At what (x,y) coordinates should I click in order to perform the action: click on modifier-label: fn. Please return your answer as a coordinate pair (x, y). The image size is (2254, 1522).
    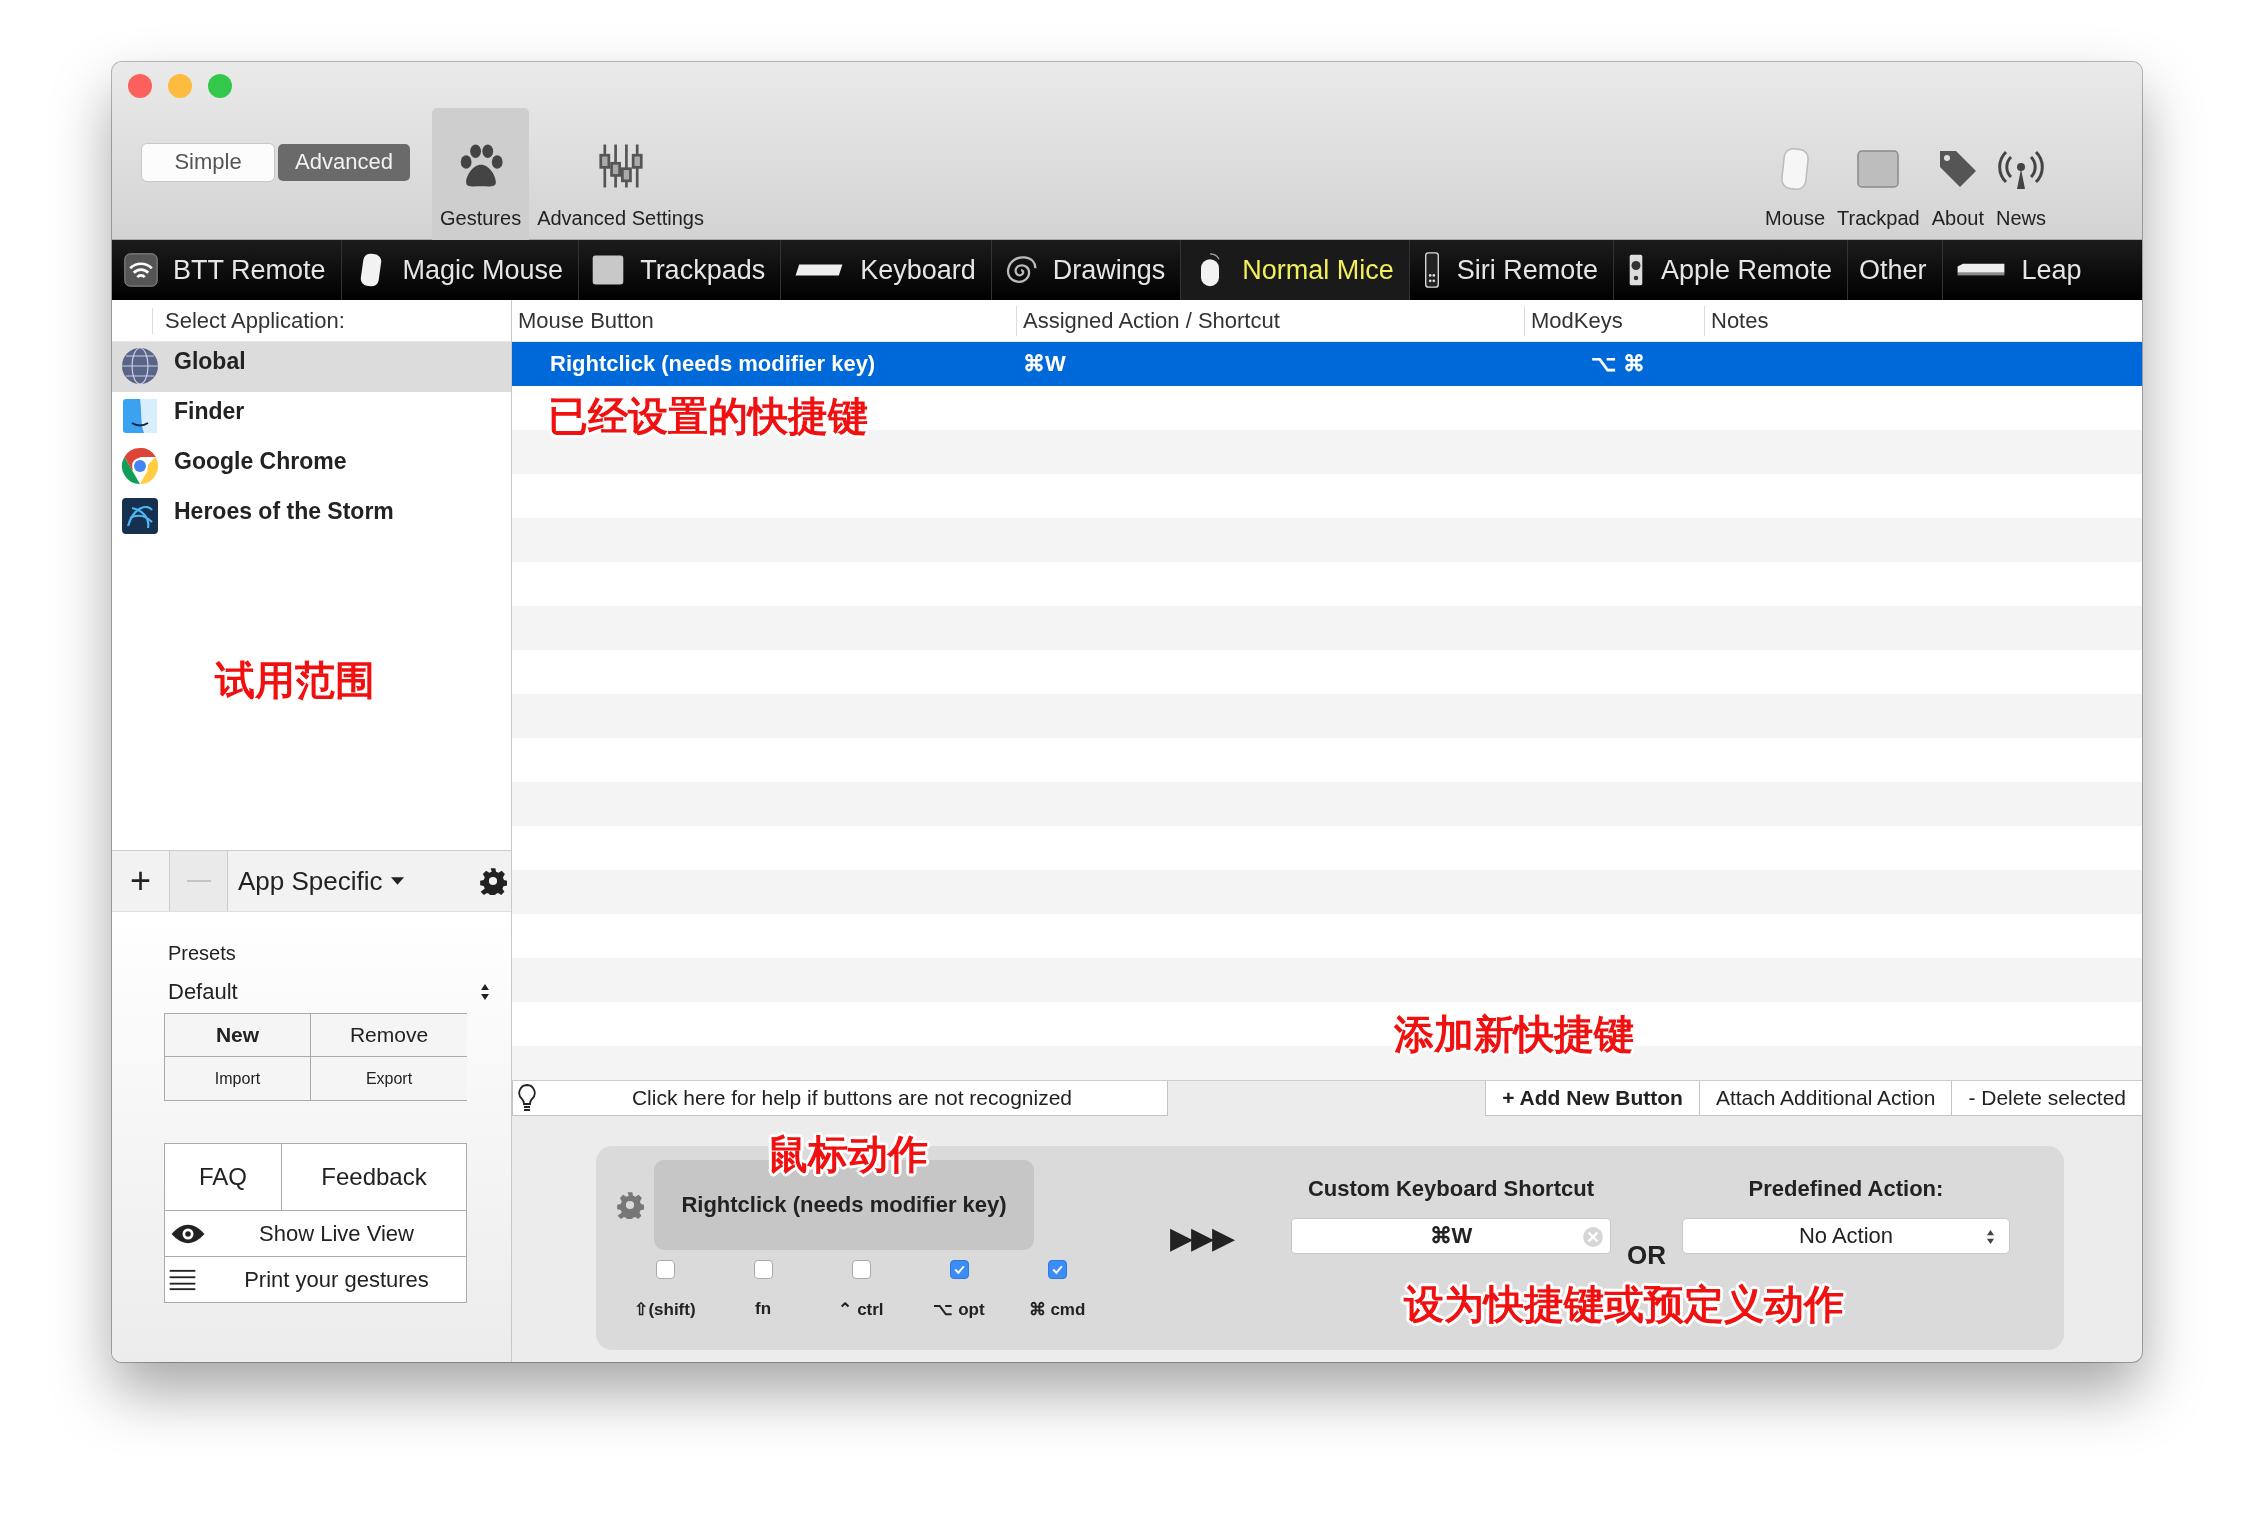
    Looking at the image, I should click on (762, 1309).